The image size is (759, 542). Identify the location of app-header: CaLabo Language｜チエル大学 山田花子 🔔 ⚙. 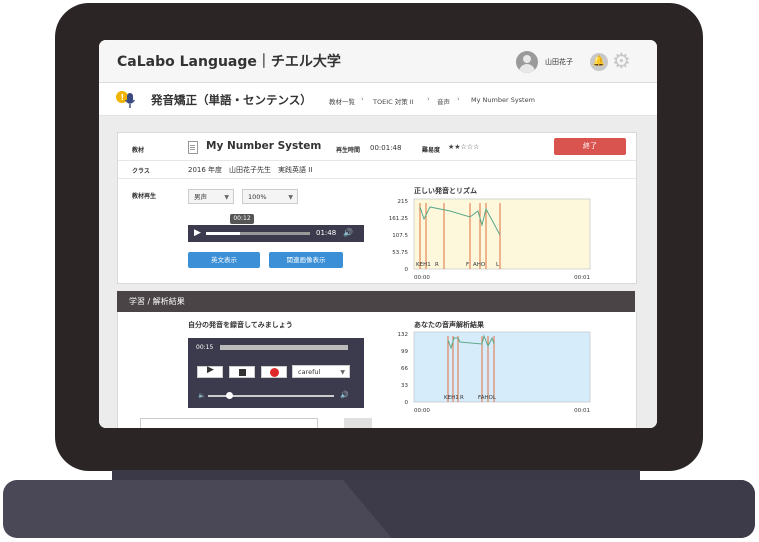
(378, 61).